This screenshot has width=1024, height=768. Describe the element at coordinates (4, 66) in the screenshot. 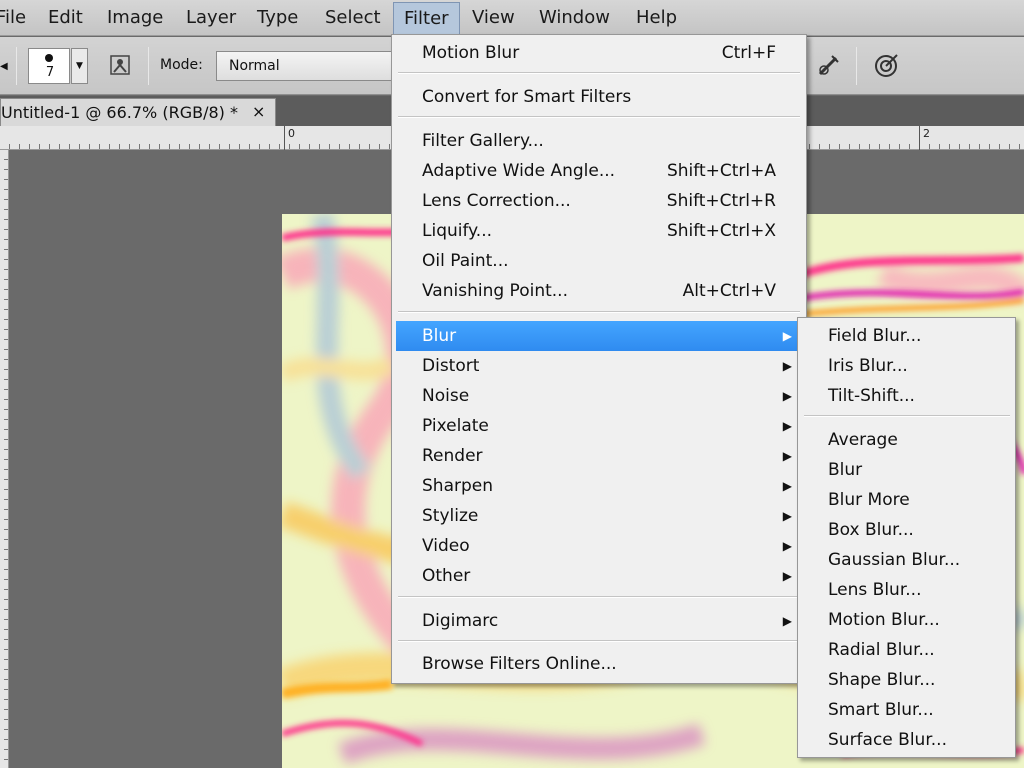

I see `tool-preset-arrow-icon: ◀` at that location.